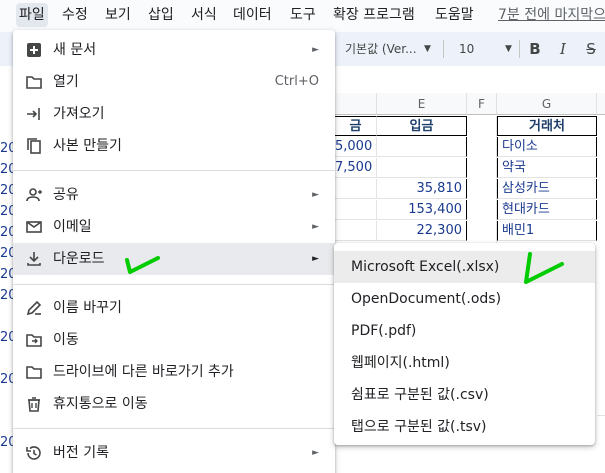  What do you see at coordinates (425, 267) in the screenshot?
I see `submenu-label: Microsoft Excel(.xlsx)` at bounding box center [425, 267].